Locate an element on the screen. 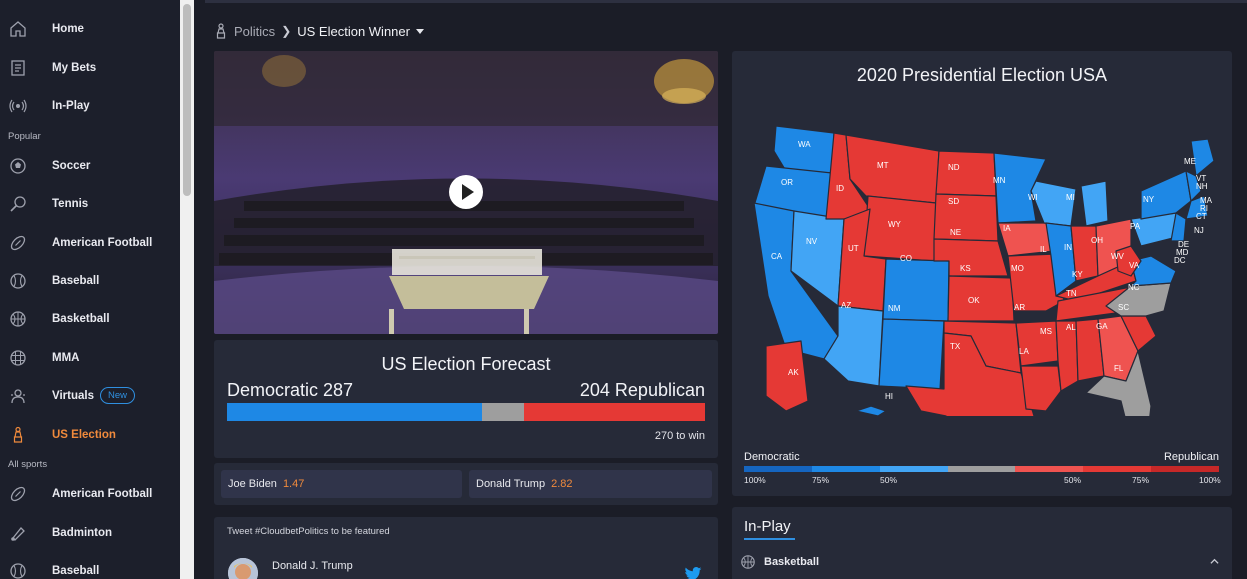 The image size is (1247, 579). state-label: LA is located at coordinates (1024, 351).